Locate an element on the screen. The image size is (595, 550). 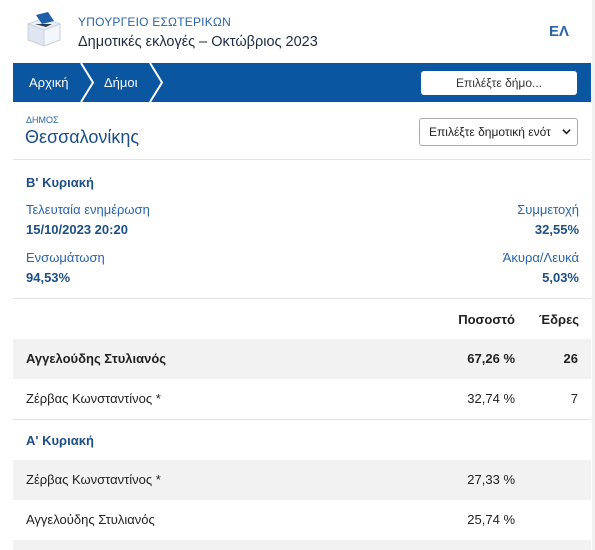
last-update-value: 15/10/2023 20:20 is located at coordinates (77, 229).